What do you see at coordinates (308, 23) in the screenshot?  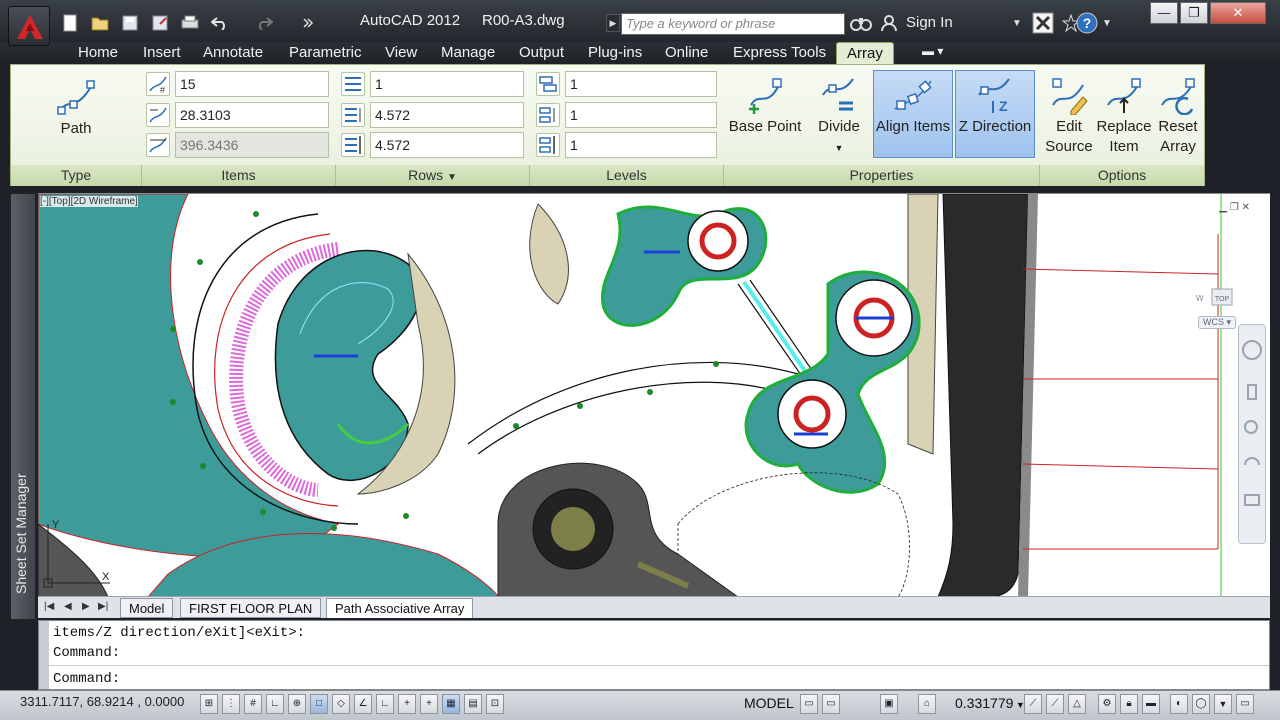 I see `qat-expand-icon` at bounding box center [308, 23].